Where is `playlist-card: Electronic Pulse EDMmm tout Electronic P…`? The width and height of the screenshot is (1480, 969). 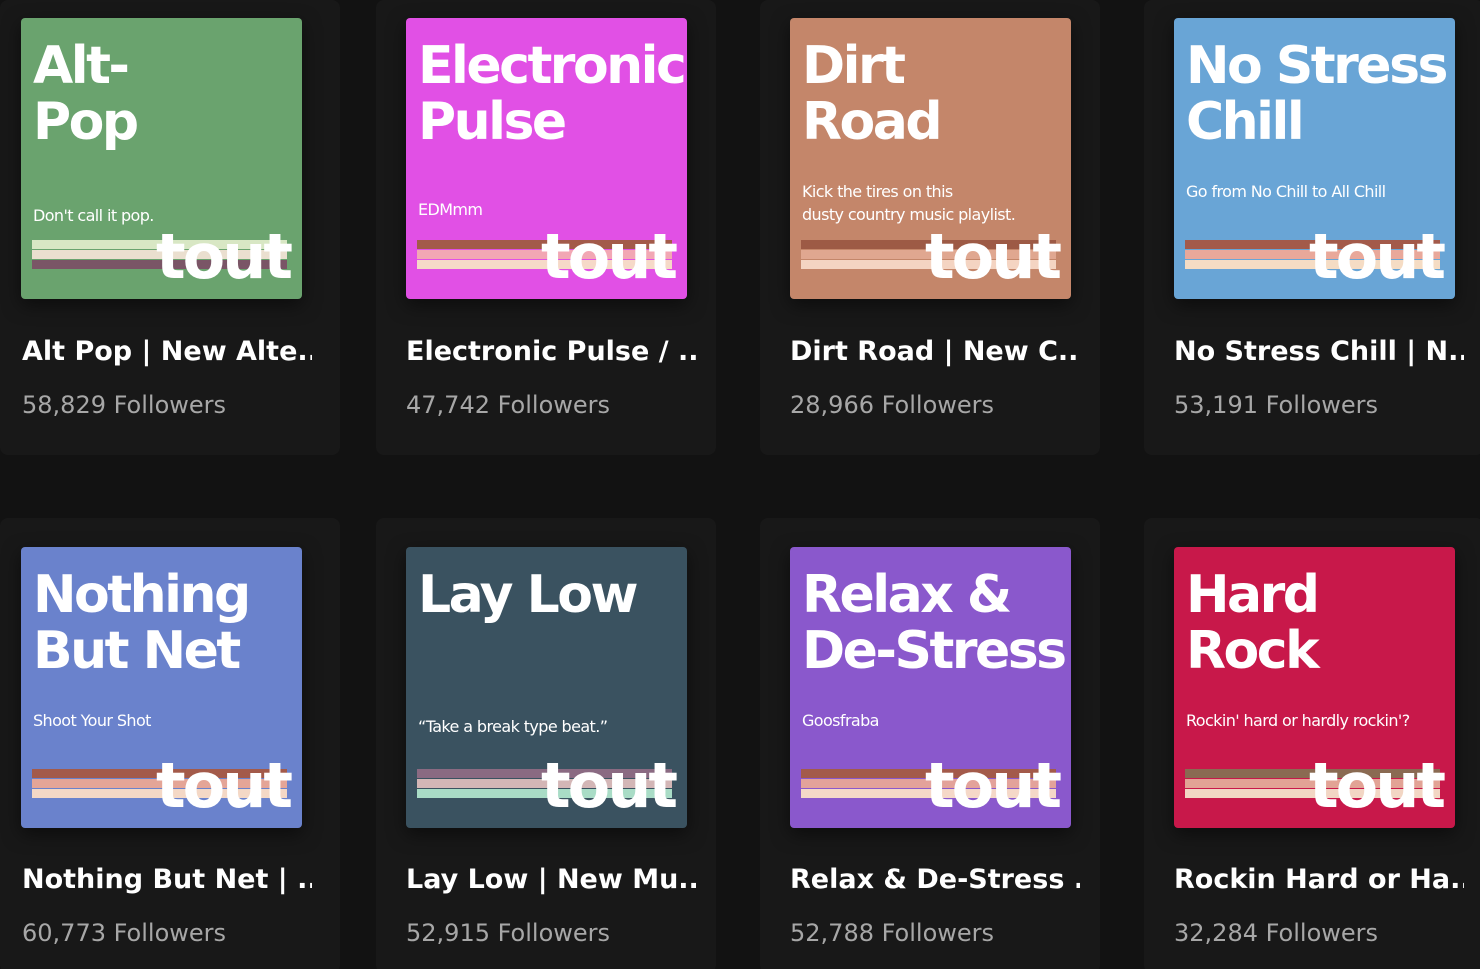 playlist-card: Electronic Pulse EDMmm tout Electronic P… is located at coordinates (546, 227).